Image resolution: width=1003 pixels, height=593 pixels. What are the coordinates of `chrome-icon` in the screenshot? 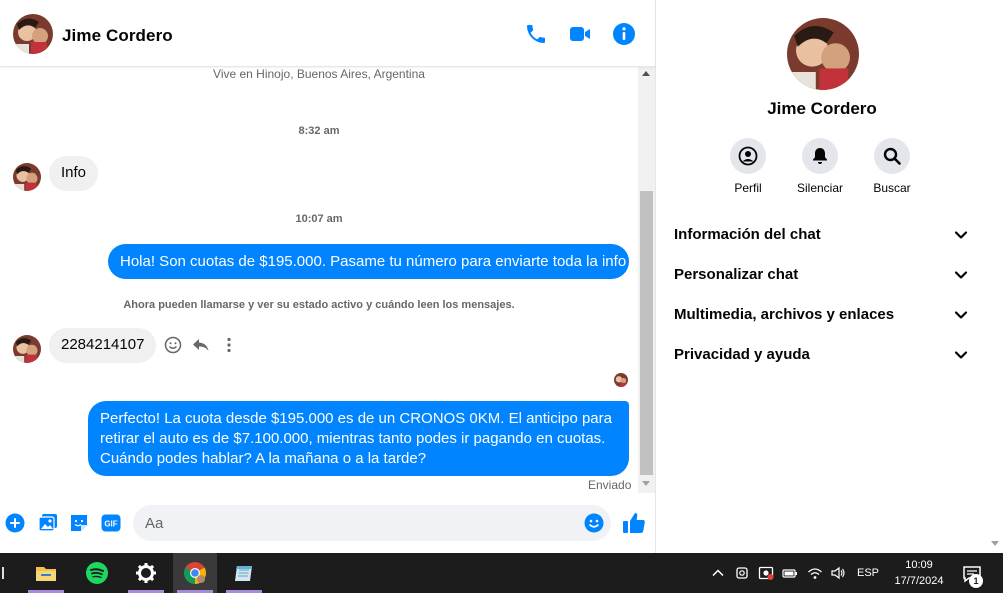 It's located at (195, 573).